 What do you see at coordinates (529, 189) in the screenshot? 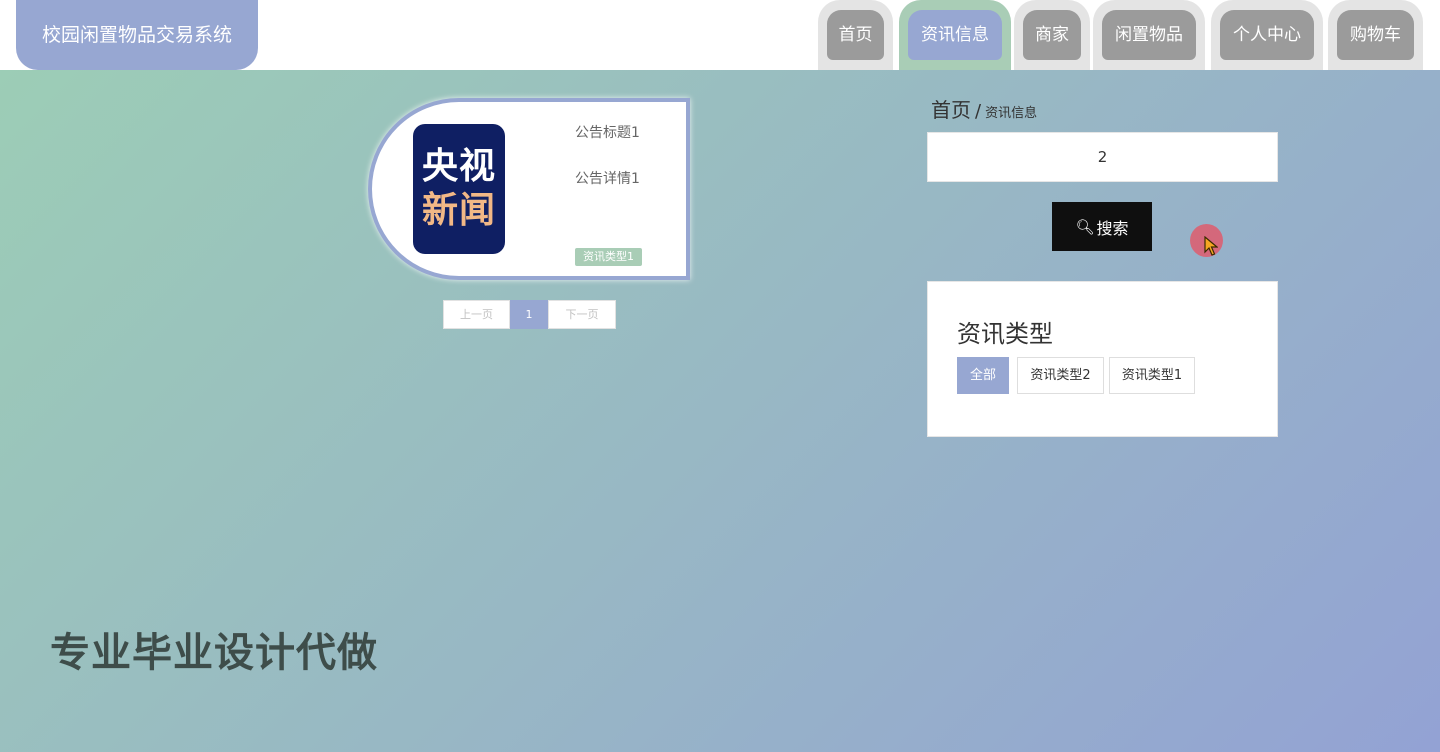
I see `news-card: 央视 新闻 公告标题1 公告详情1 资讯类型1` at bounding box center [529, 189].